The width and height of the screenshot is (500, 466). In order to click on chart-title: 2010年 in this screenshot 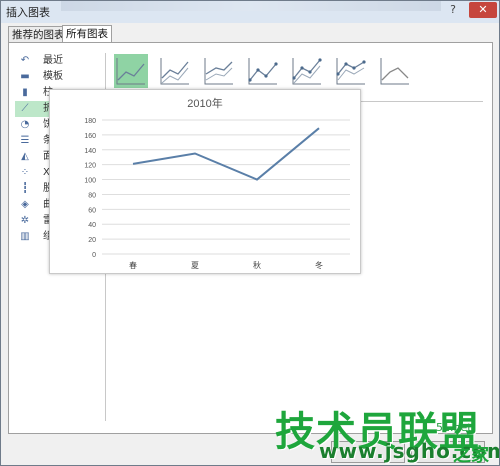, I will do `click(204, 103)`.